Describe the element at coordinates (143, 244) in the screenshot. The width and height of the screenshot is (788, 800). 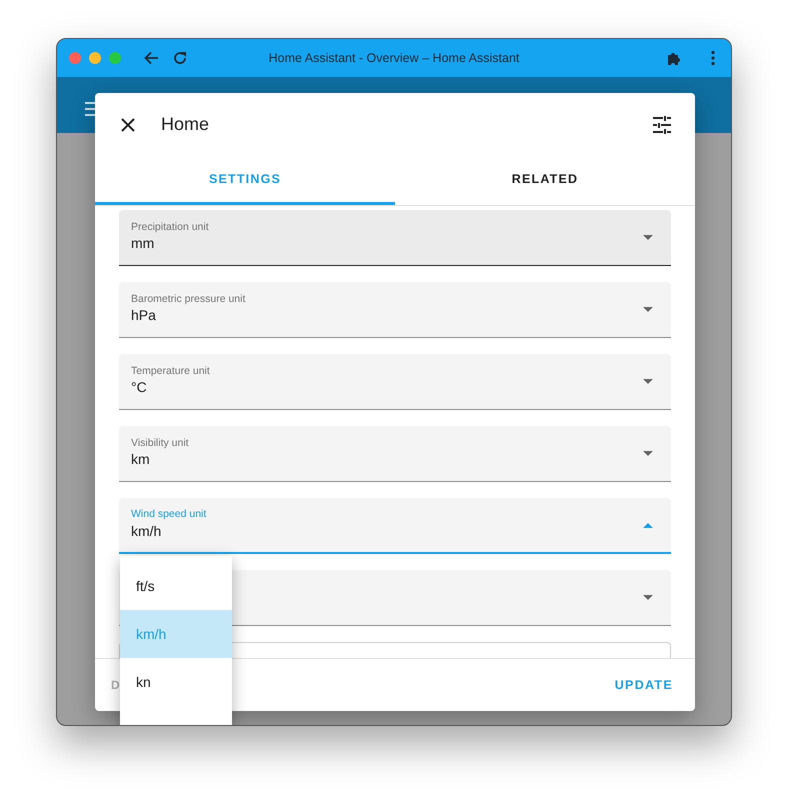
I see `field-value: mm` at that location.